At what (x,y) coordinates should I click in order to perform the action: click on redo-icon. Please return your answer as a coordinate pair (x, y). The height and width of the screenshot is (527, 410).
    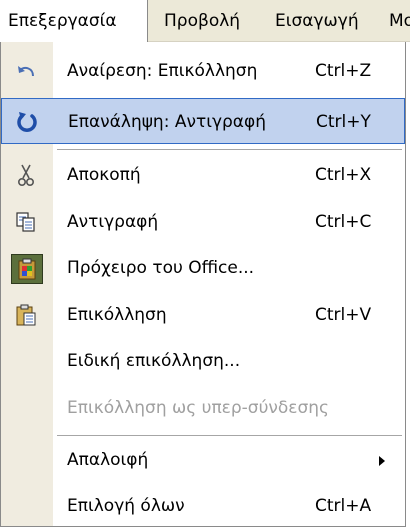
    Looking at the image, I should click on (27, 122).